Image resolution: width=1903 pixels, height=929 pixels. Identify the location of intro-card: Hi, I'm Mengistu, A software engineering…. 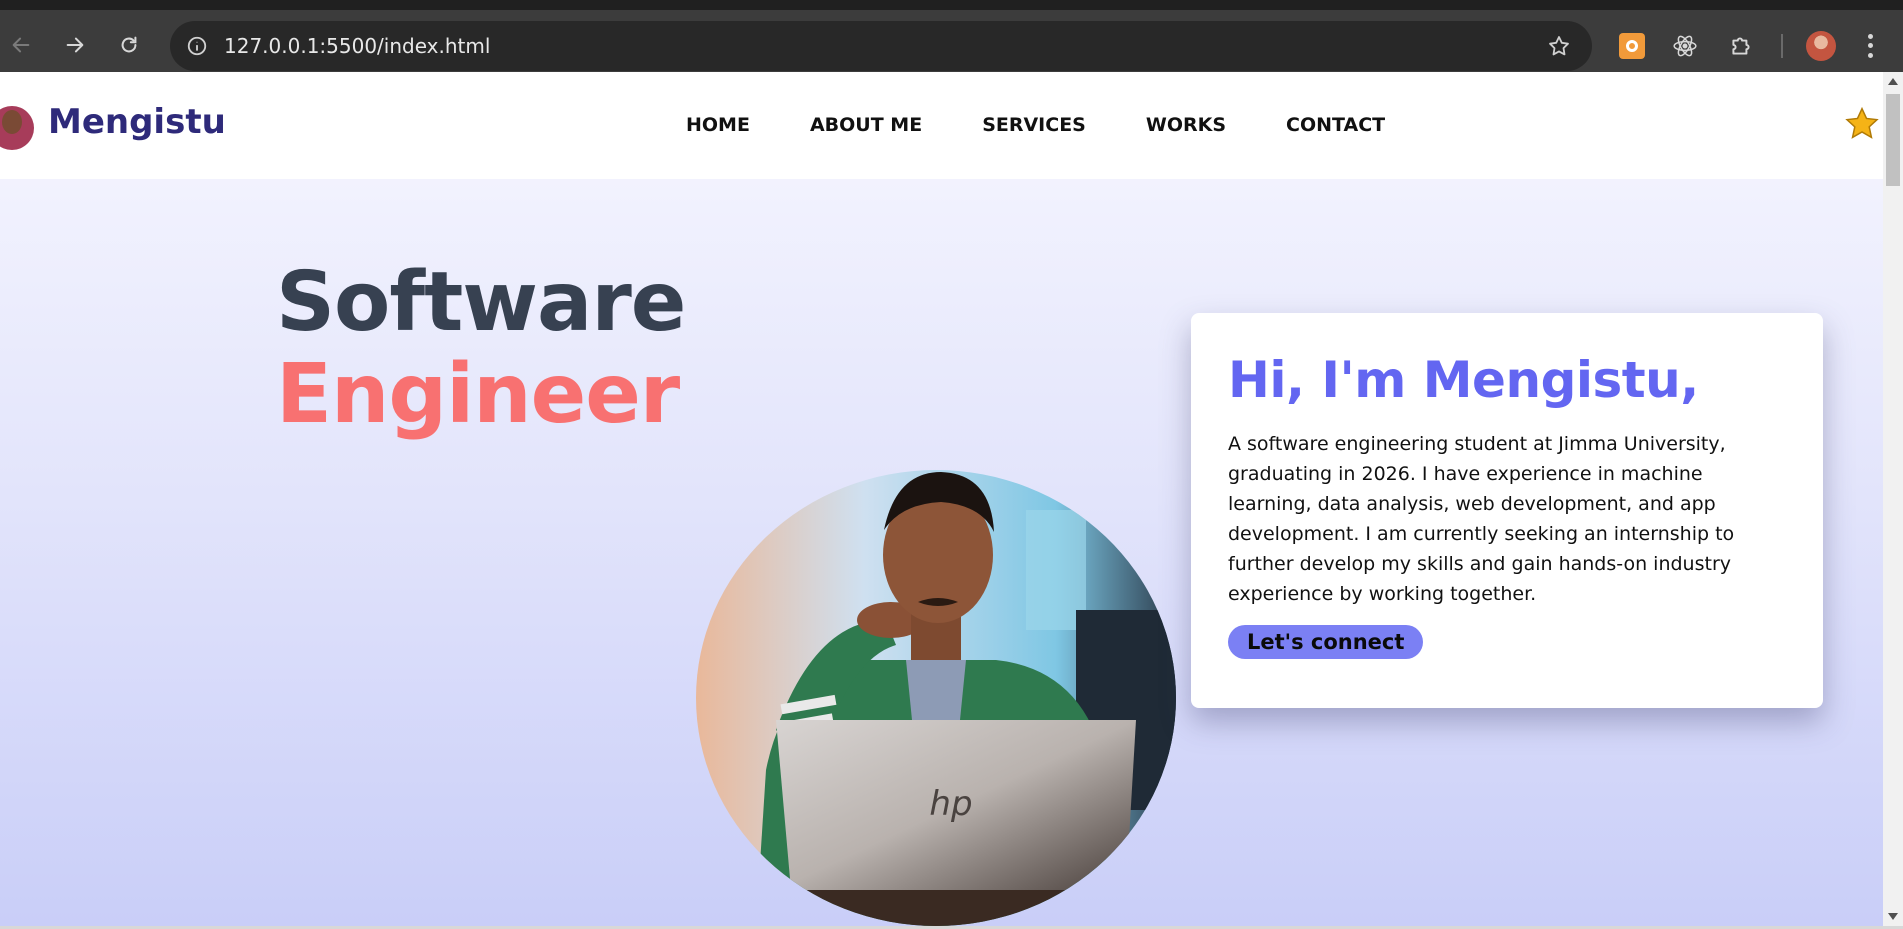
(1507, 510).